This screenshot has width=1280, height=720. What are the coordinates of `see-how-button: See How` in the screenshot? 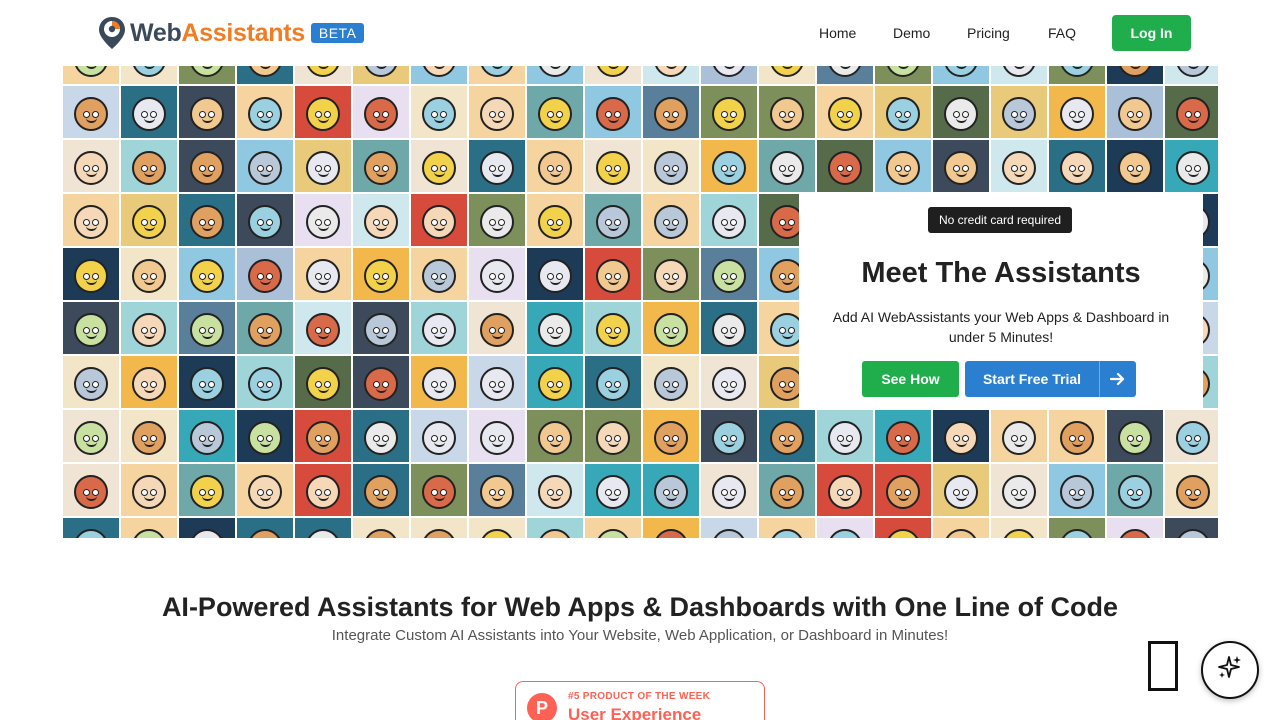 It's located at (910, 379).